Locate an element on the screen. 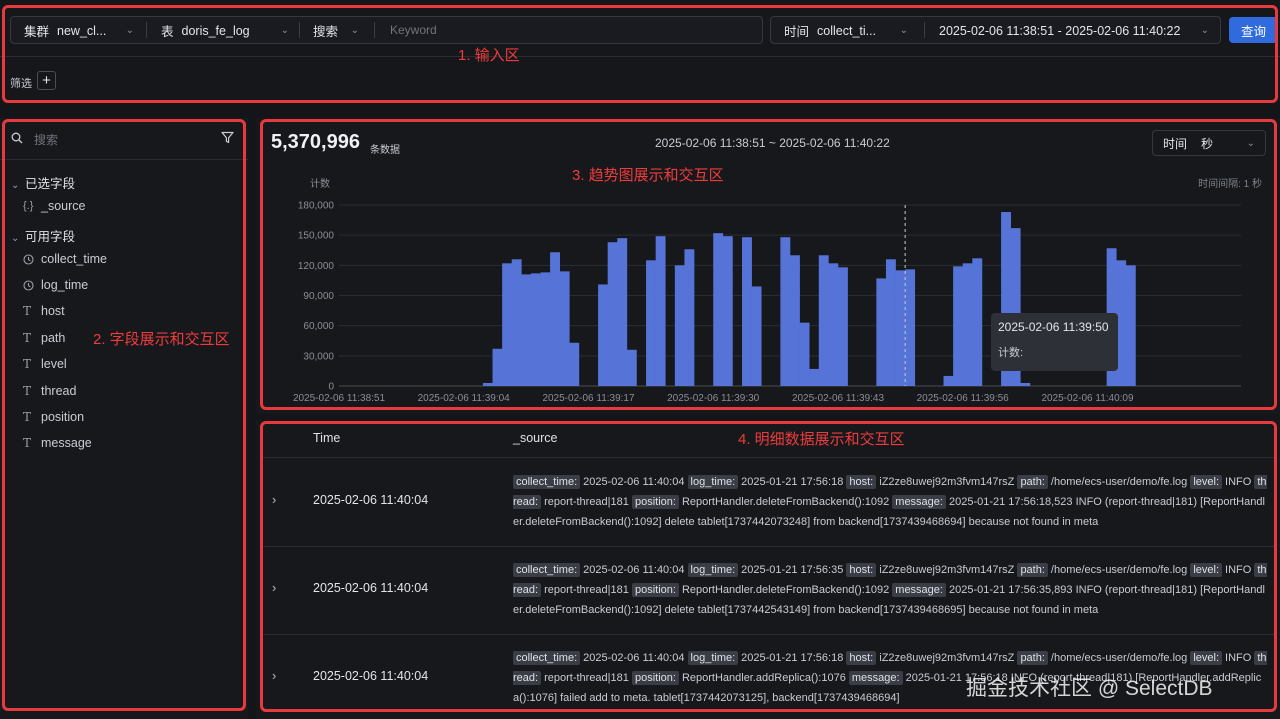  field-item-path: Tpath is located at coordinates (44, 338).